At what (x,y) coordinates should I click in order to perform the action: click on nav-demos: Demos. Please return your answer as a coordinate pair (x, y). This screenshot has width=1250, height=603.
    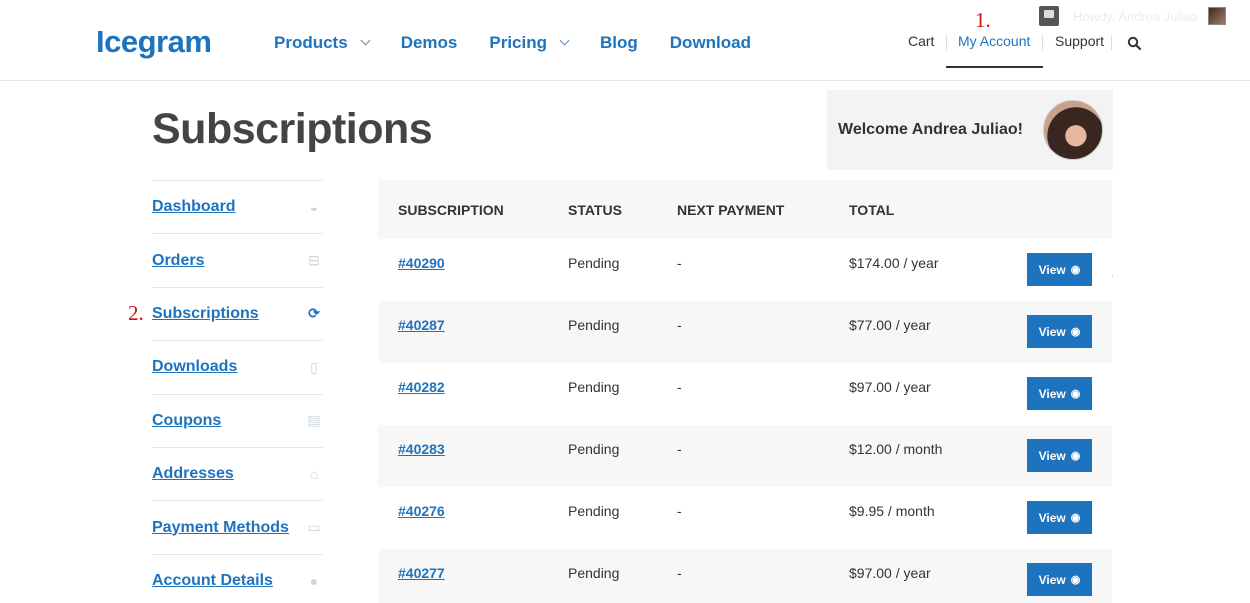
    Looking at the image, I should click on (429, 43).